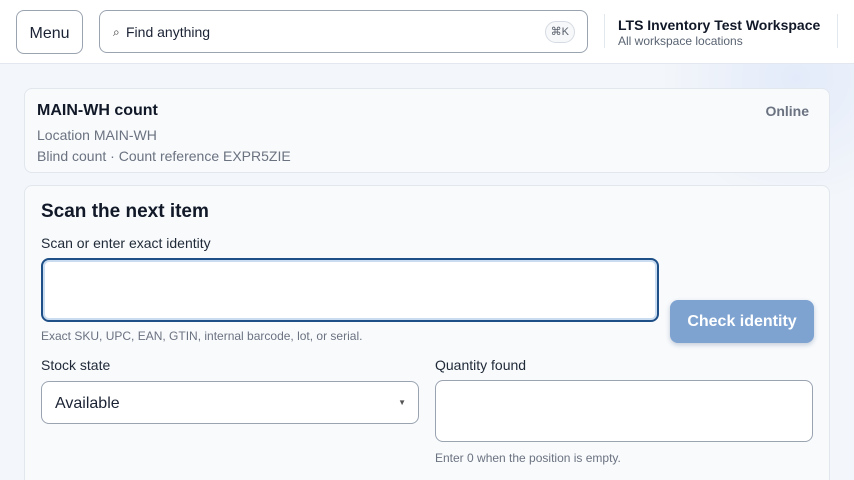 The width and height of the screenshot is (854, 480). Describe the element at coordinates (97, 135) in the screenshot. I see `count-location: Location MAIN-WH` at that location.